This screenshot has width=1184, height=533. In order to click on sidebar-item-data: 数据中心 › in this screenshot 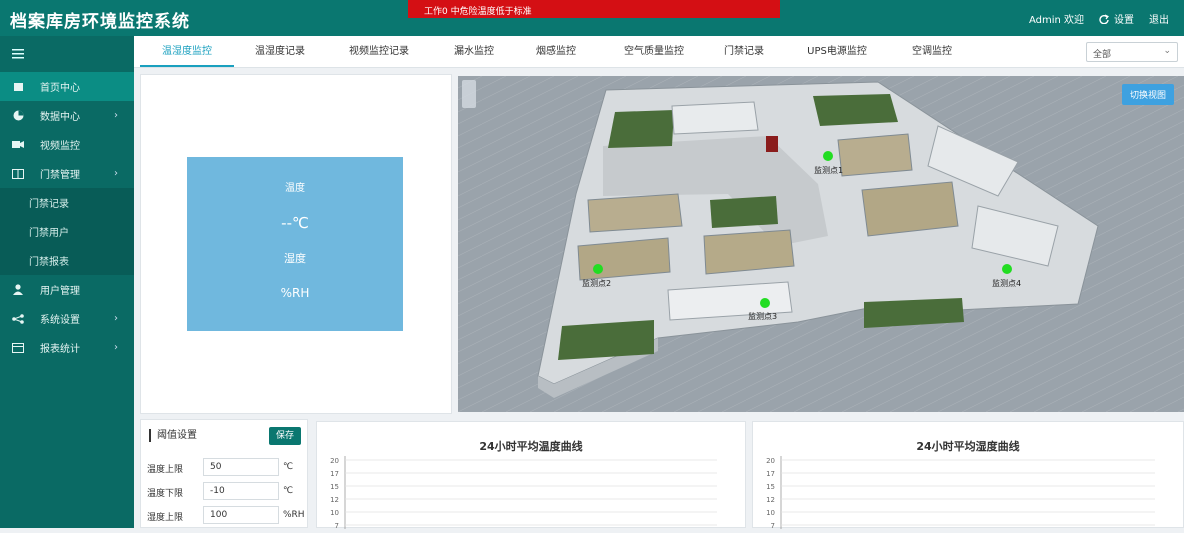, I will do `click(67, 115)`.